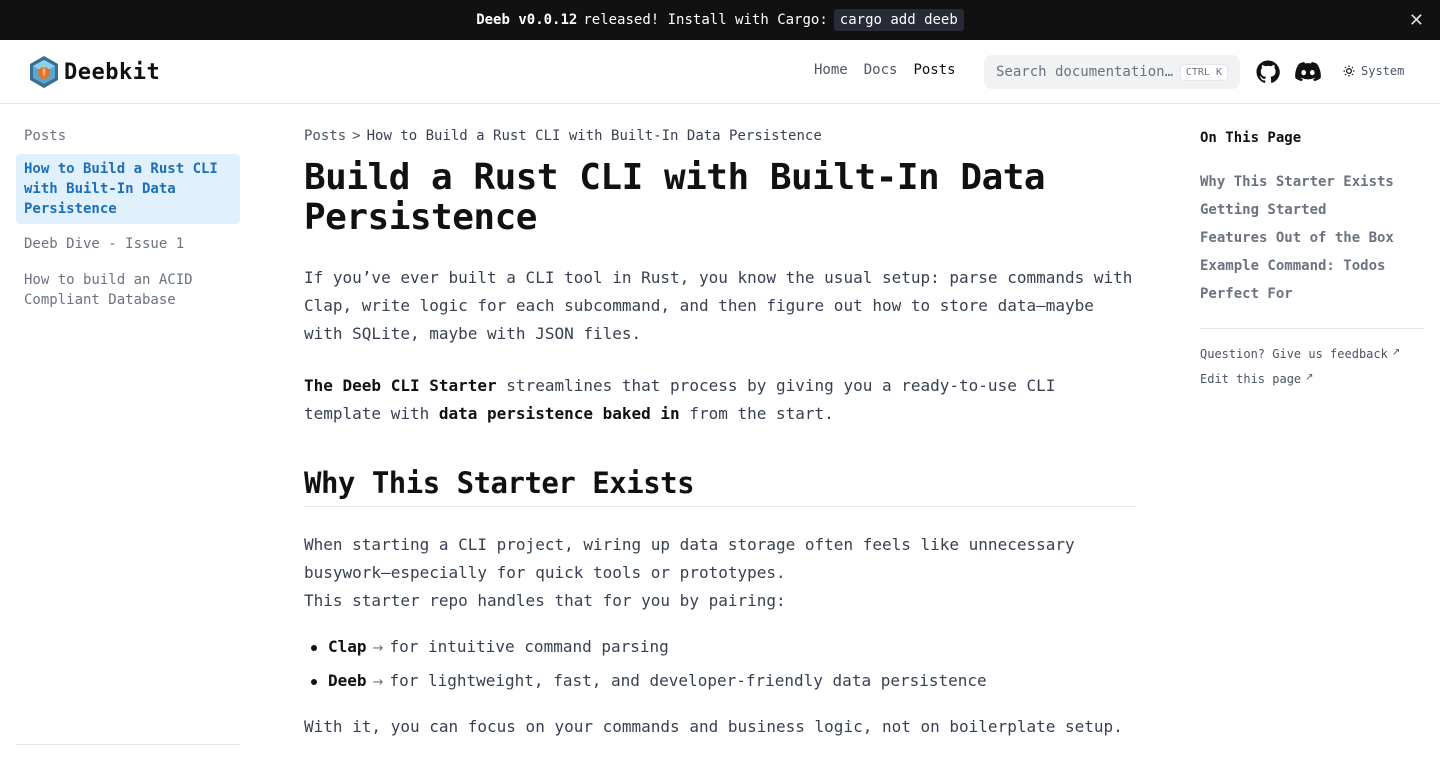  Describe the element at coordinates (527, 20) in the screenshot. I see `banner-product: Deeb v0.0.12` at that location.